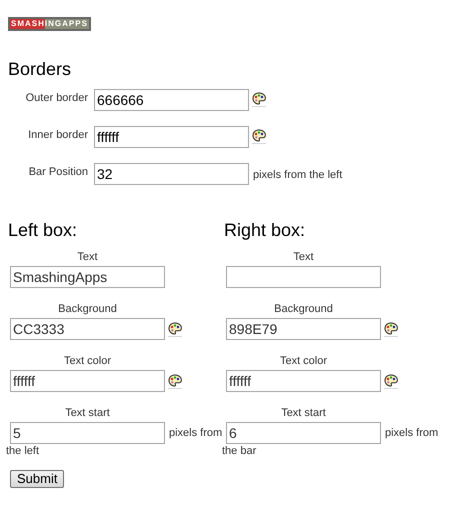  Describe the element at coordinates (43, 230) in the screenshot. I see `section-heading: Left box:` at that location.